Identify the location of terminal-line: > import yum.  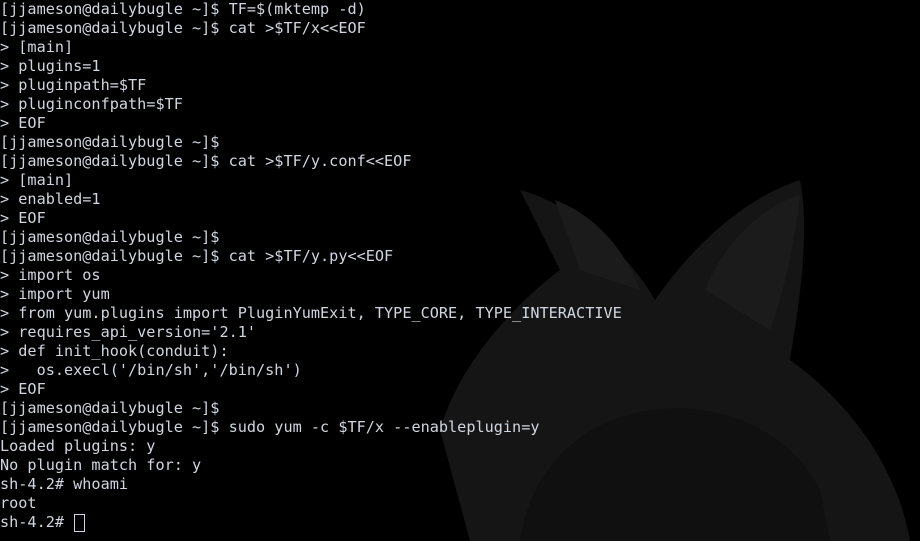
(55, 294).